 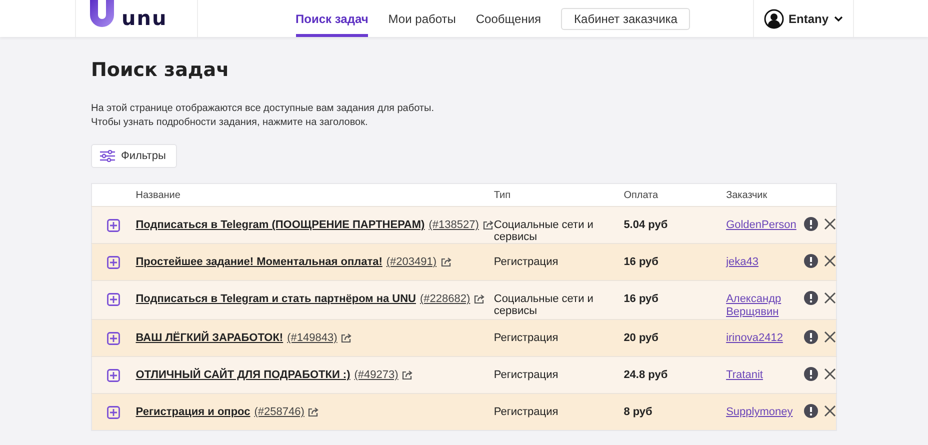 I want to click on task-title-link: Простейшее задание! Моментальная оплата!, so click(x=259, y=262).